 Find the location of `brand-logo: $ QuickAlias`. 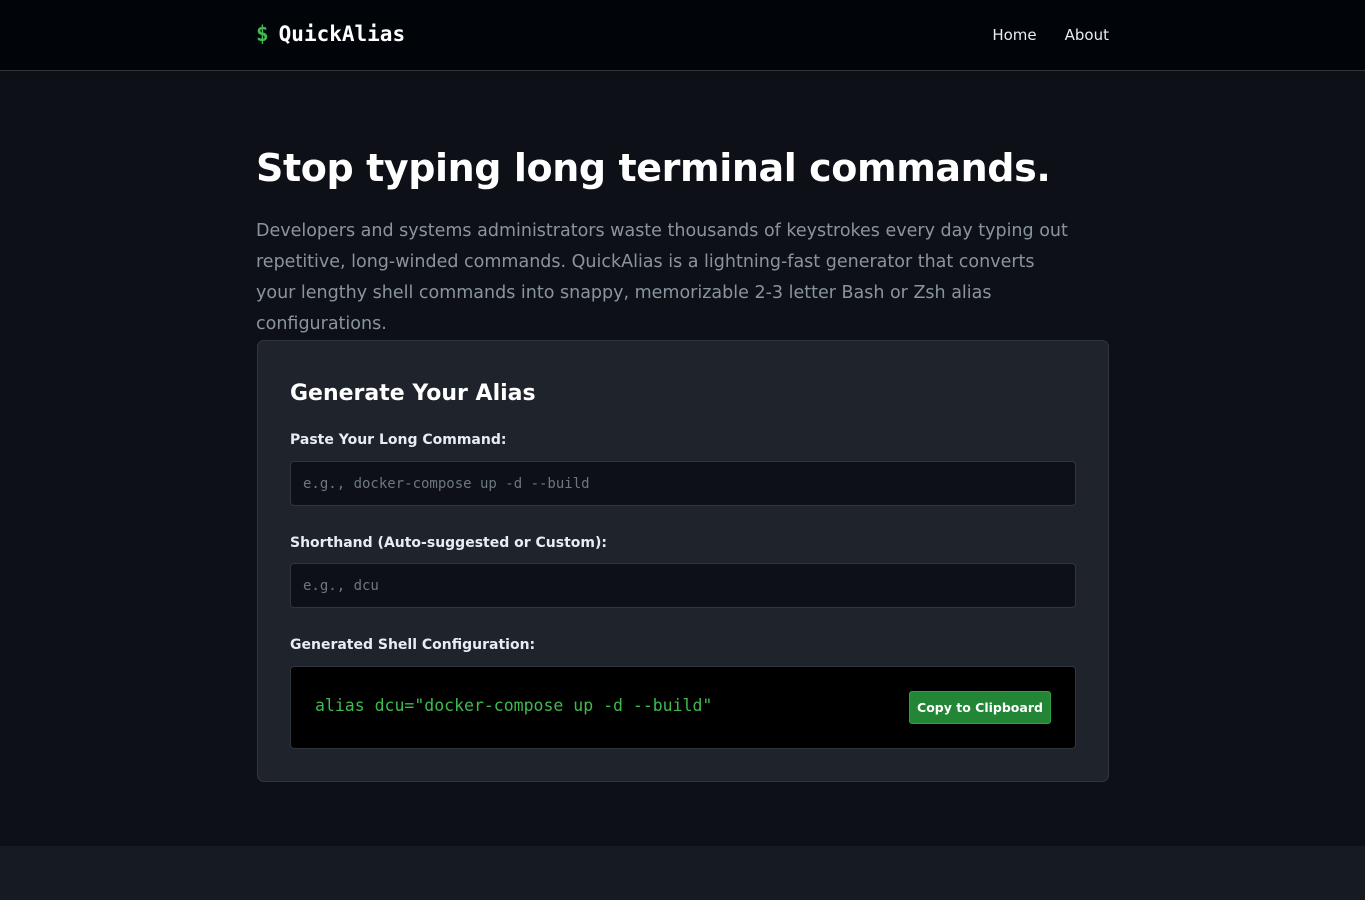

brand-logo: $ QuickAlias is located at coordinates (330, 34).